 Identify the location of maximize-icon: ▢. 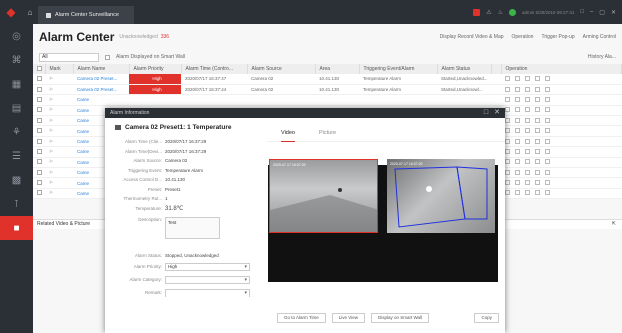
(602, 12).